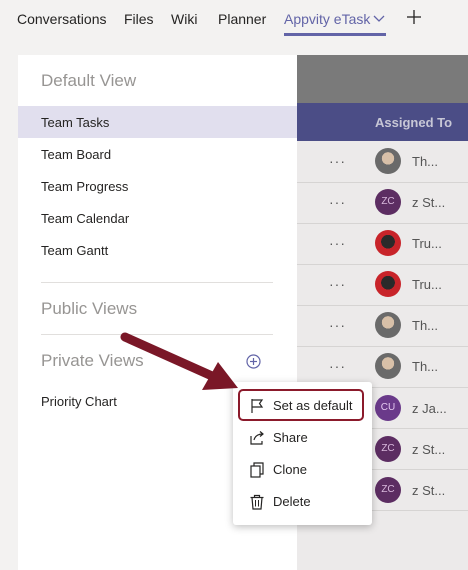  I want to click on tab-files: Files, so click(139, 19).